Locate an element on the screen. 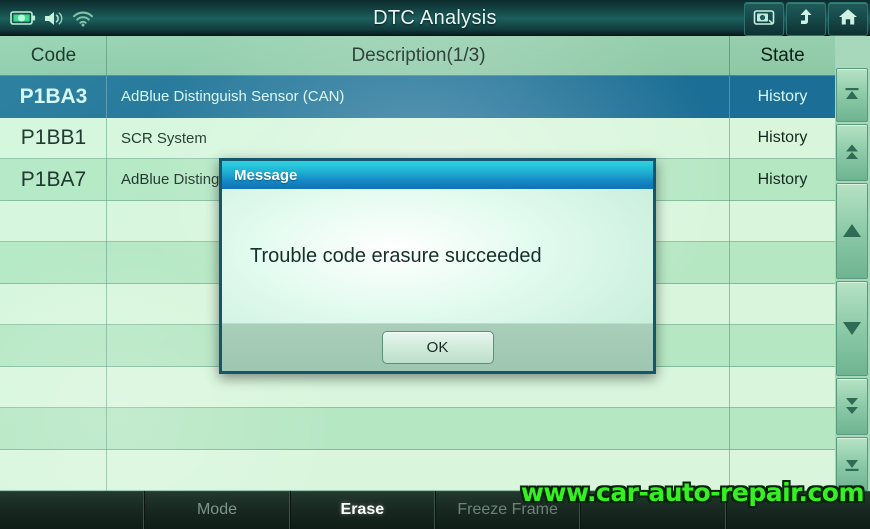 This screenshot has width=870, height=529. arrow-down-icon is located at coordinates (852, 328).